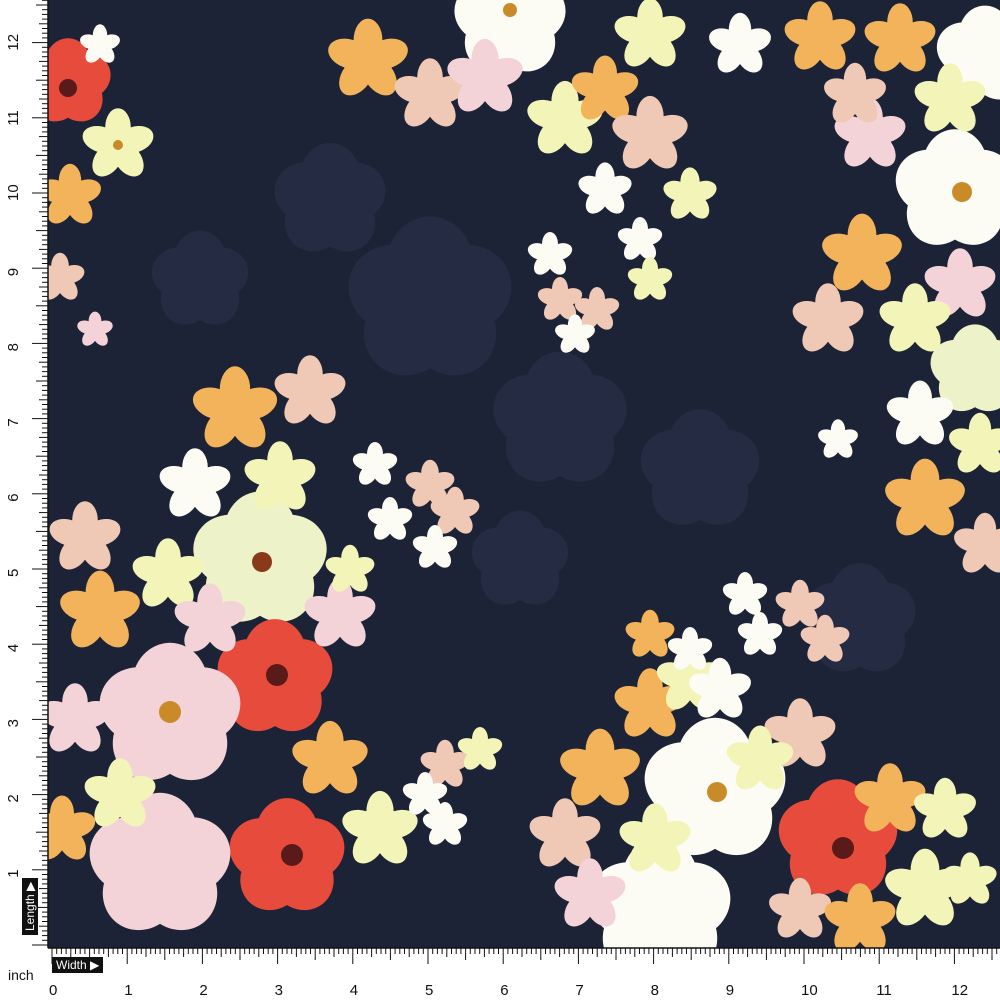 This screenshot has width=1000, height=1000. What do you see at coordinates (429, 990) in the screenshot?
I see `width-tick-label: 5` at bounding box center [429, 990].